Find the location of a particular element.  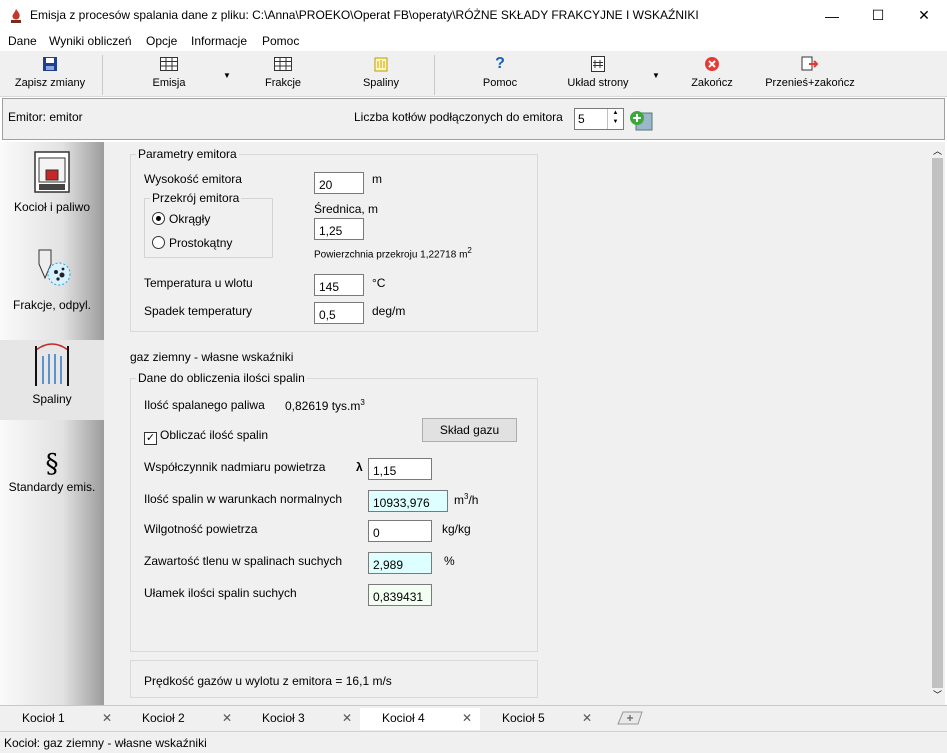

tab-boiler-5: Kocioł 5 ✕ is located at coordinates (540, 719).